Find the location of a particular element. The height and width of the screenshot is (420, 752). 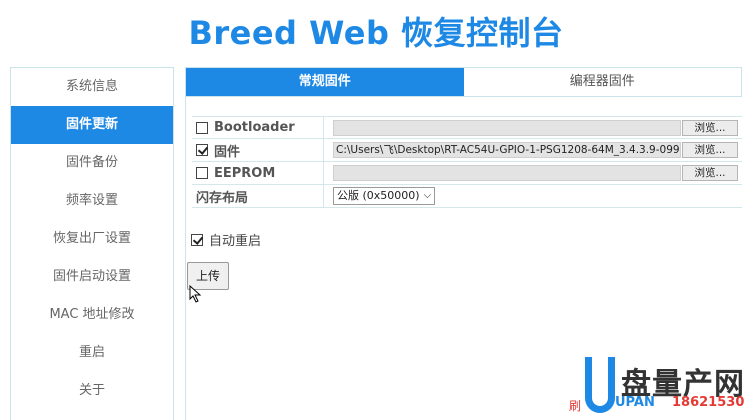

tab-regular-firmware: 常规固件 is located at coordinates (325, 82).